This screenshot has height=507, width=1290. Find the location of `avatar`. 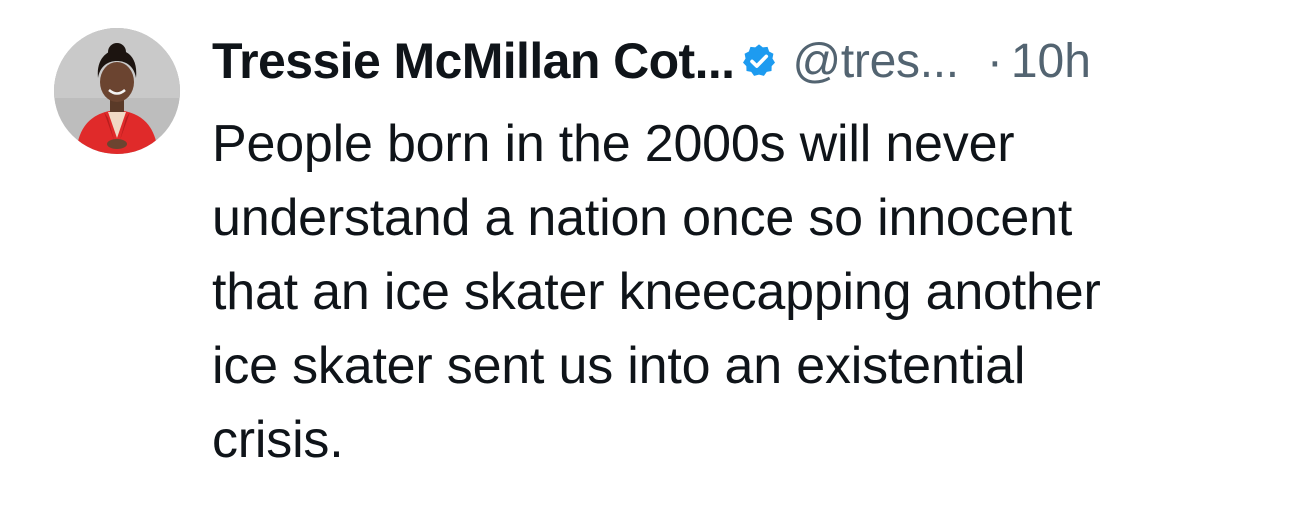

avatar is located at coordinates (117, 91).